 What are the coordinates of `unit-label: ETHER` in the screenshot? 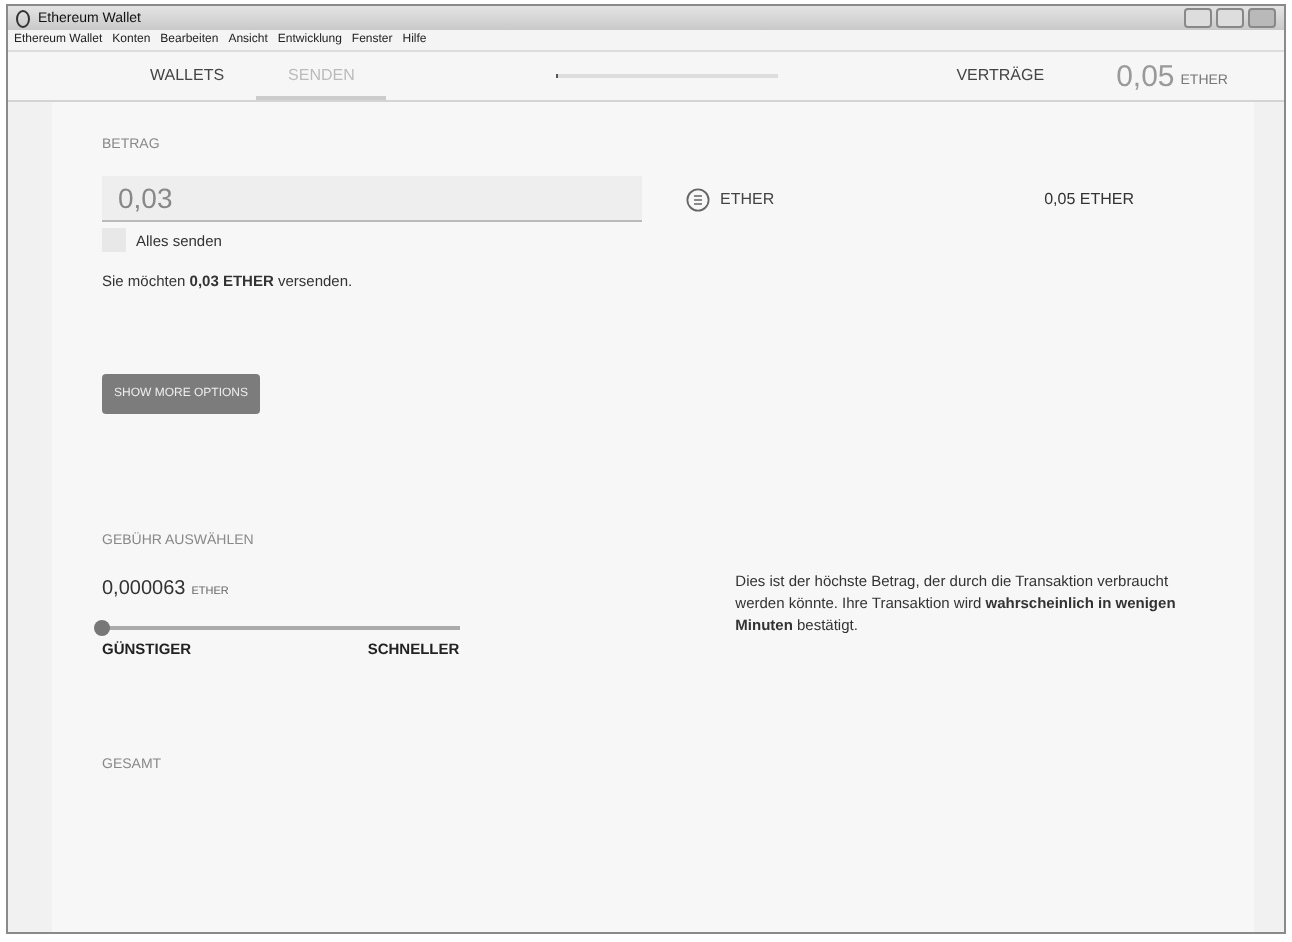 It's located at (747, 199).